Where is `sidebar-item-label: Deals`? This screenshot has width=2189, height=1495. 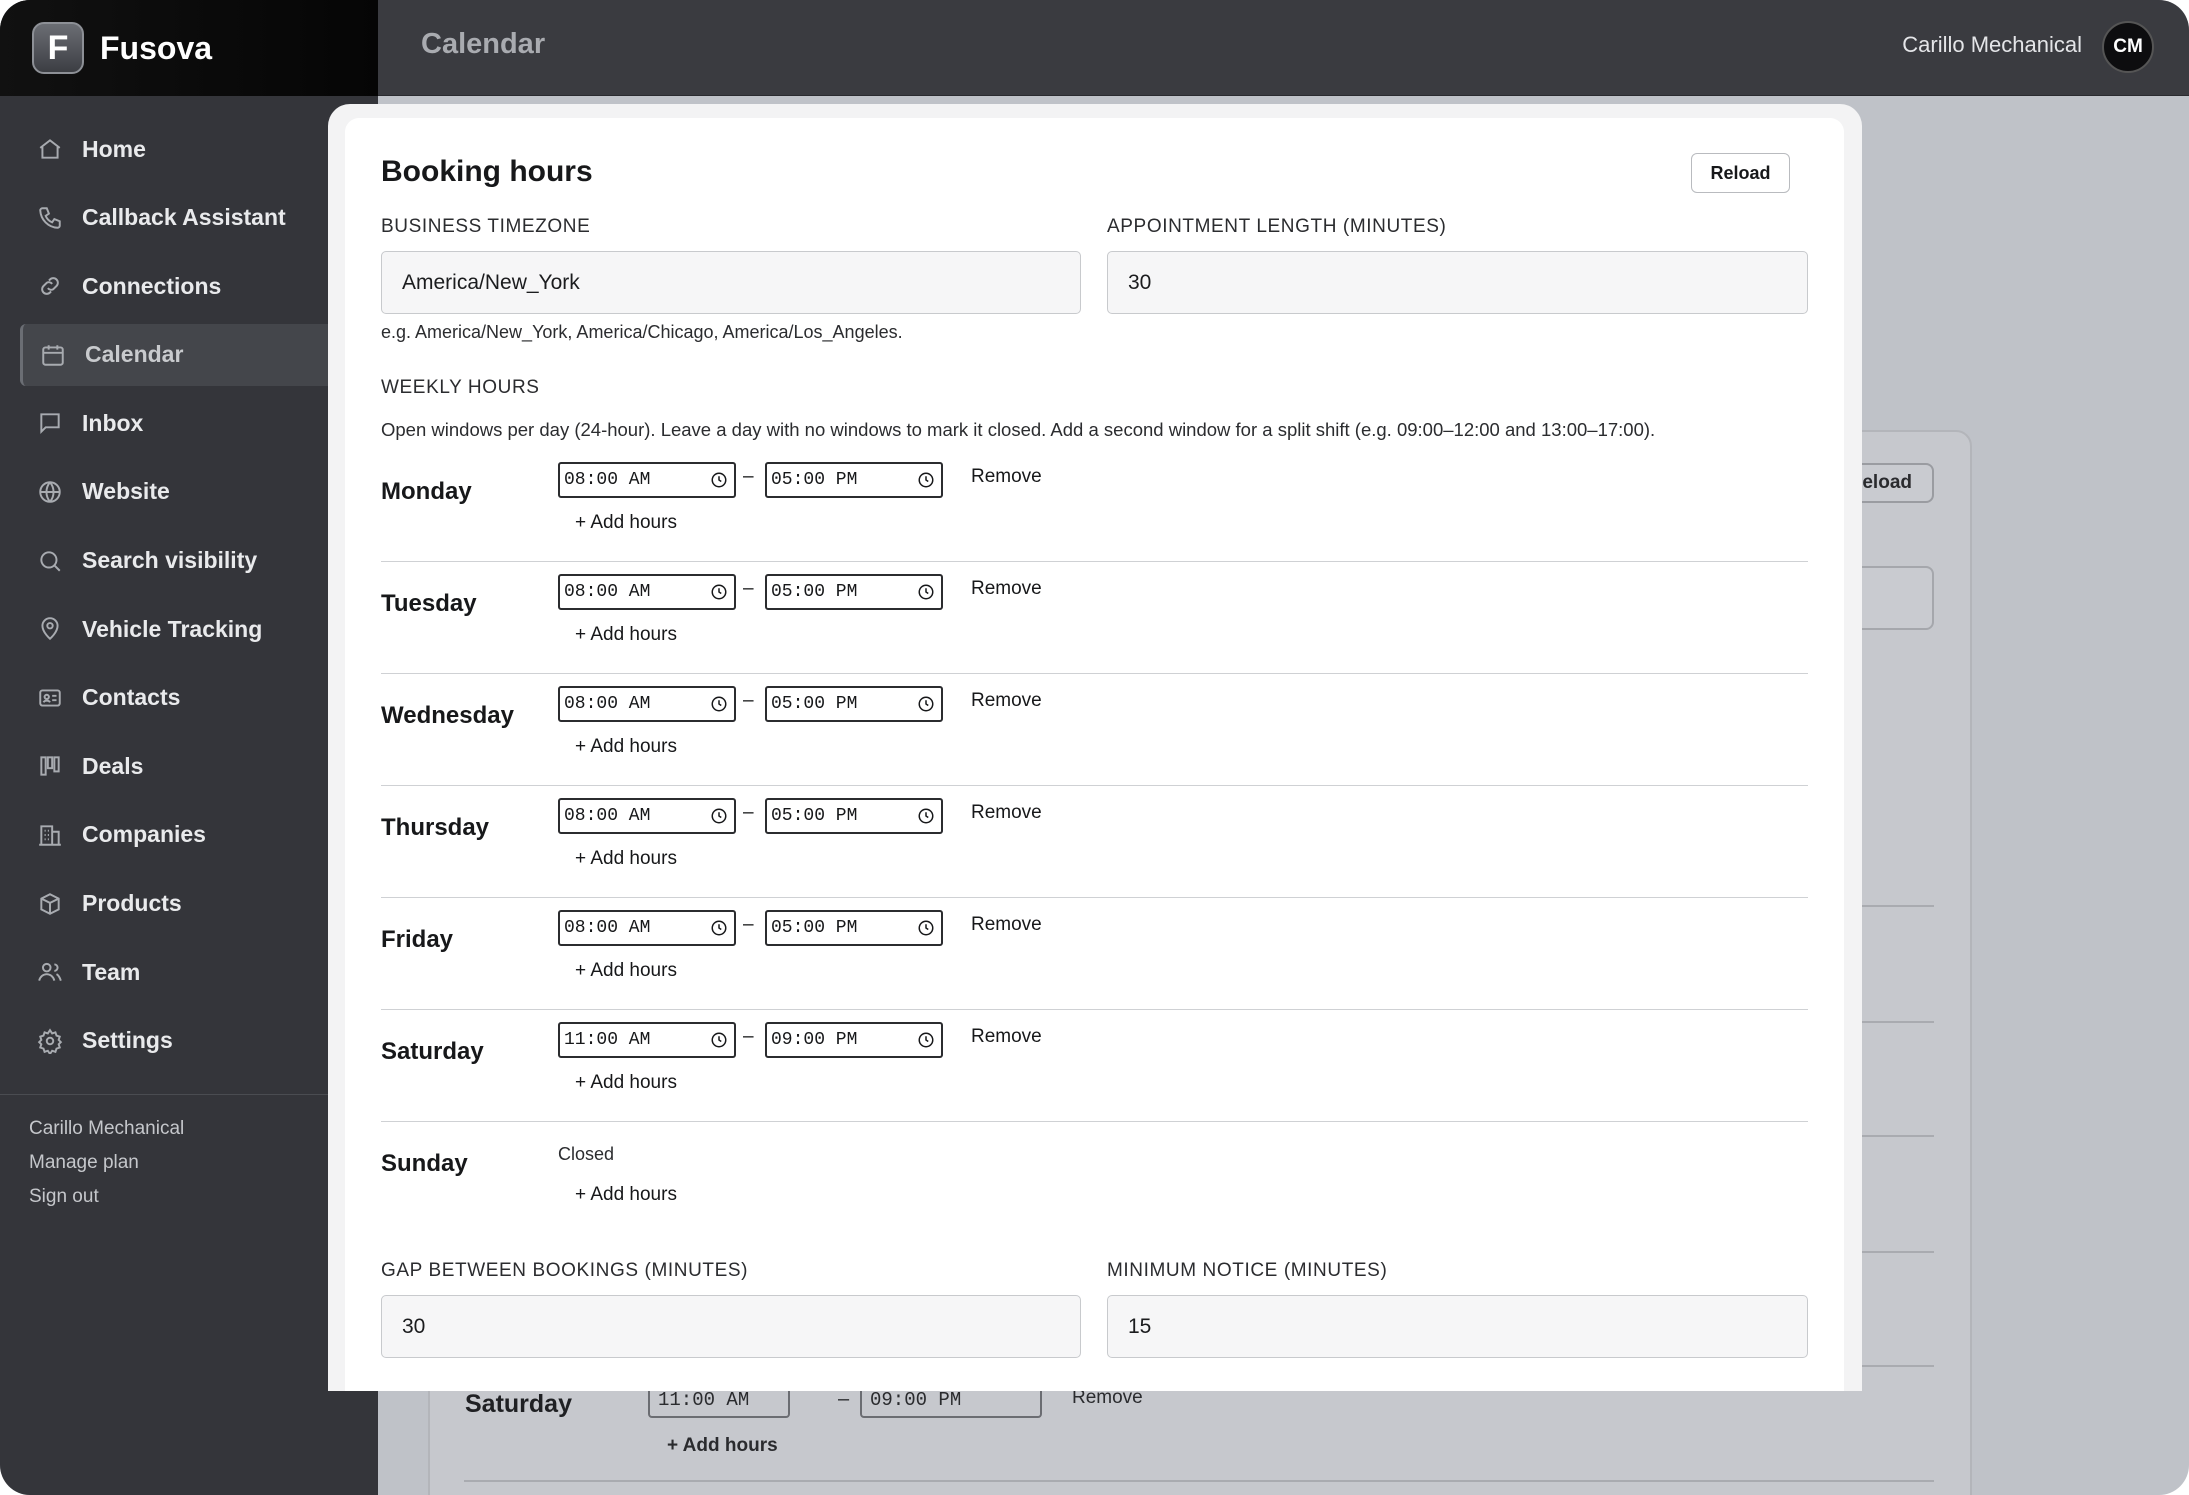
sidebar-item-label: Deals is located at coordinates (113, 765).